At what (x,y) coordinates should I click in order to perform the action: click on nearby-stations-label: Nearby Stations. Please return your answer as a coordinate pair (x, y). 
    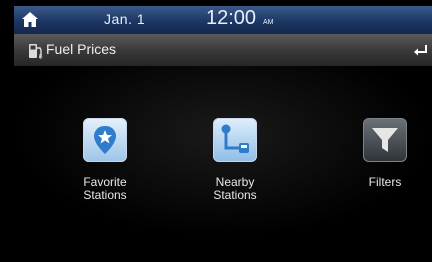
    Looking at the image, I should click on (235, 188).